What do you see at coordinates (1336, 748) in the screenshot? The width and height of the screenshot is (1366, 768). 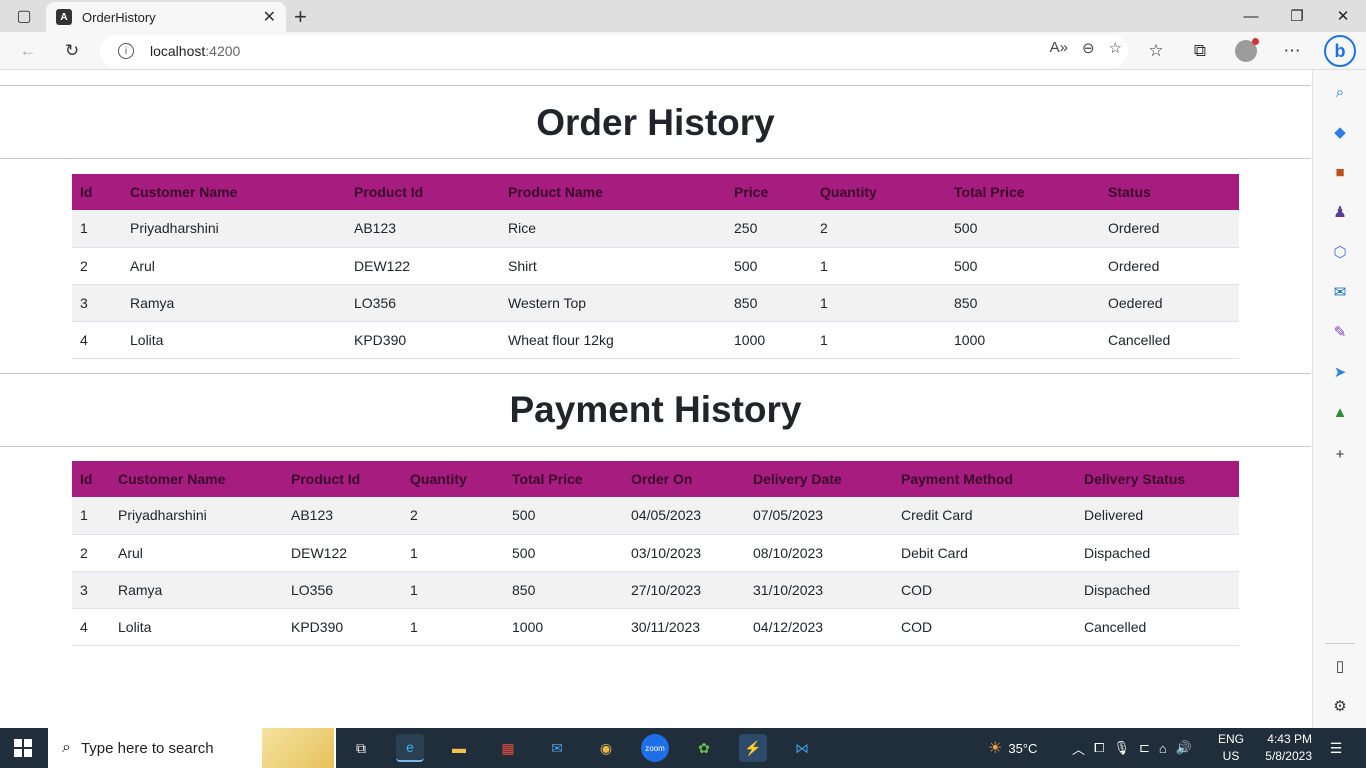 I see `notifications-icon: ☰` at bounding box center [1336, 748].